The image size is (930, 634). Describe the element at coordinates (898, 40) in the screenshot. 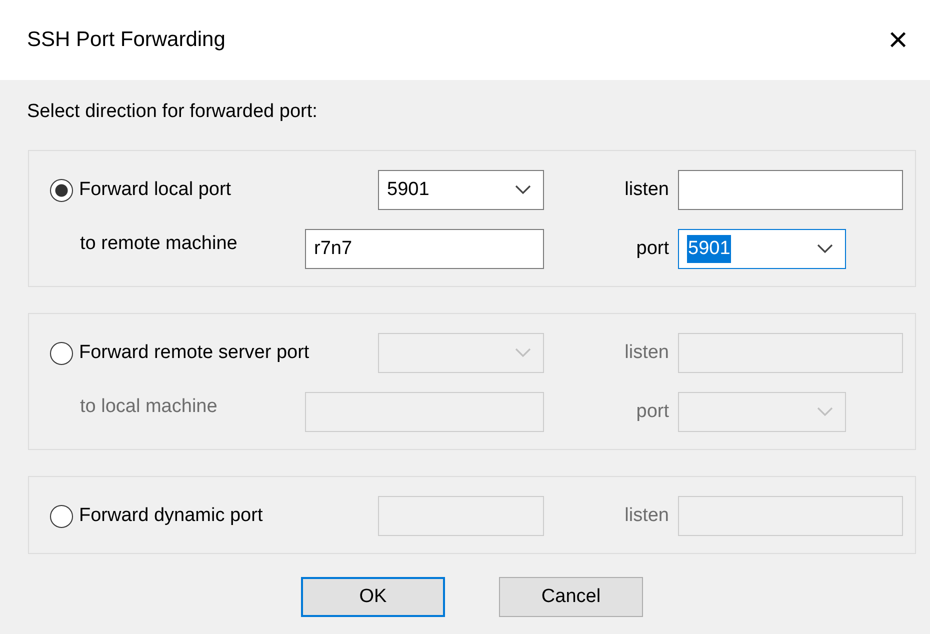

I see `close-button: ×` at that location.